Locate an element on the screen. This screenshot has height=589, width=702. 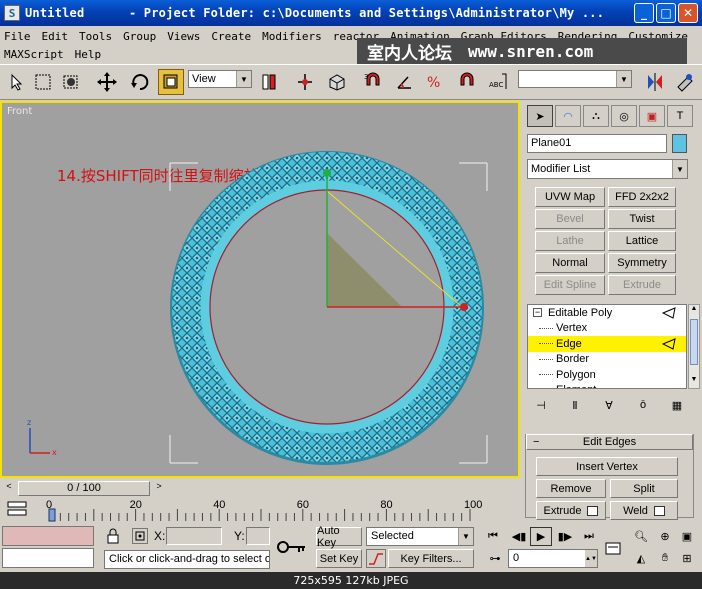
modifier-button-symmetry: Symmetry is located at coordinates (642, 263).